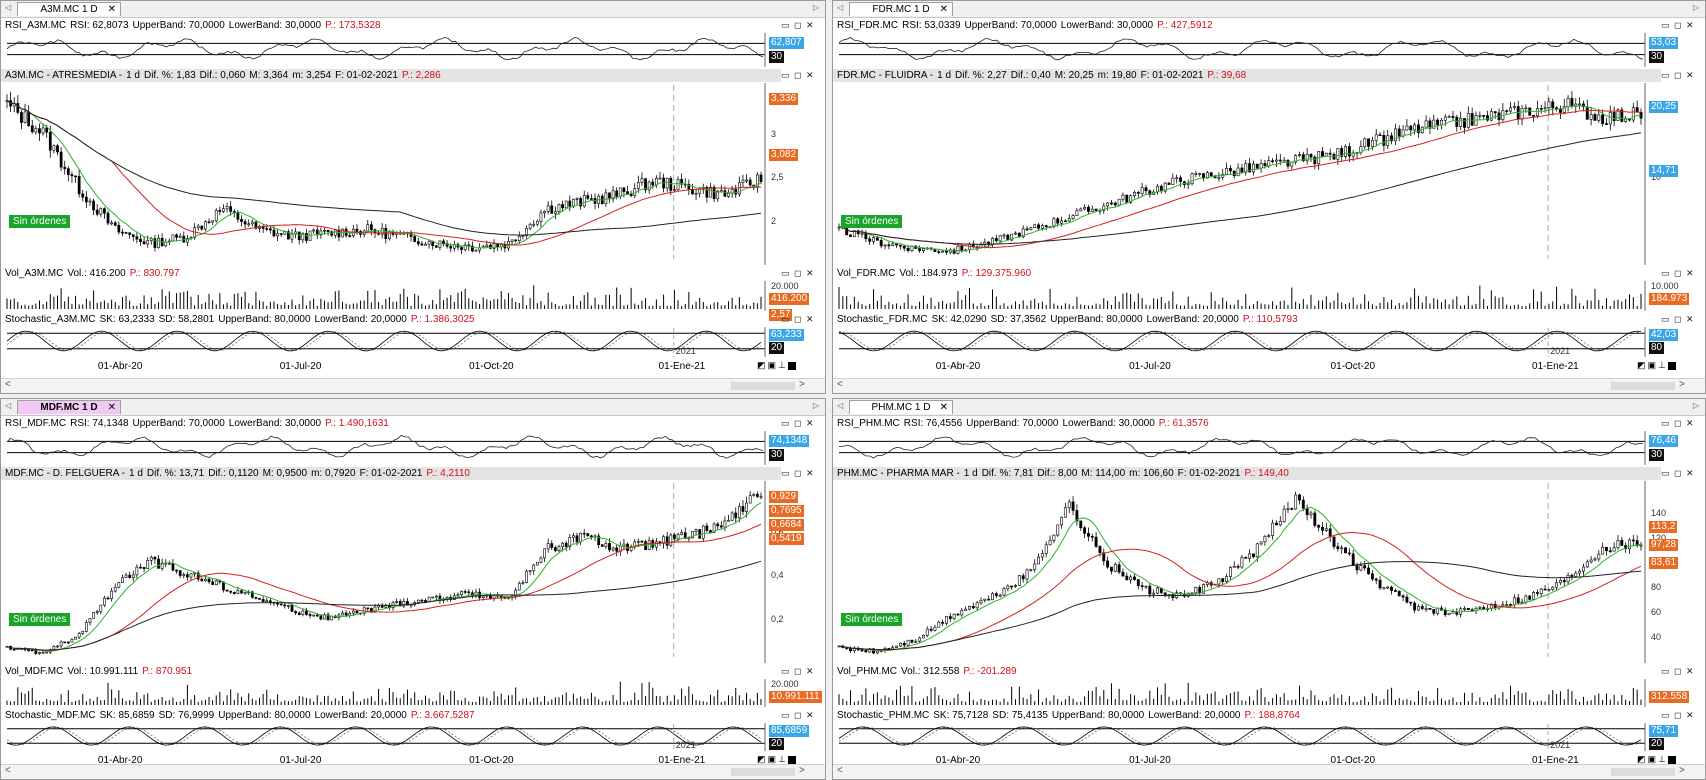 This screenshot has height=780, width=1706. I want to click on stochastic-plot, so click(386, 737).